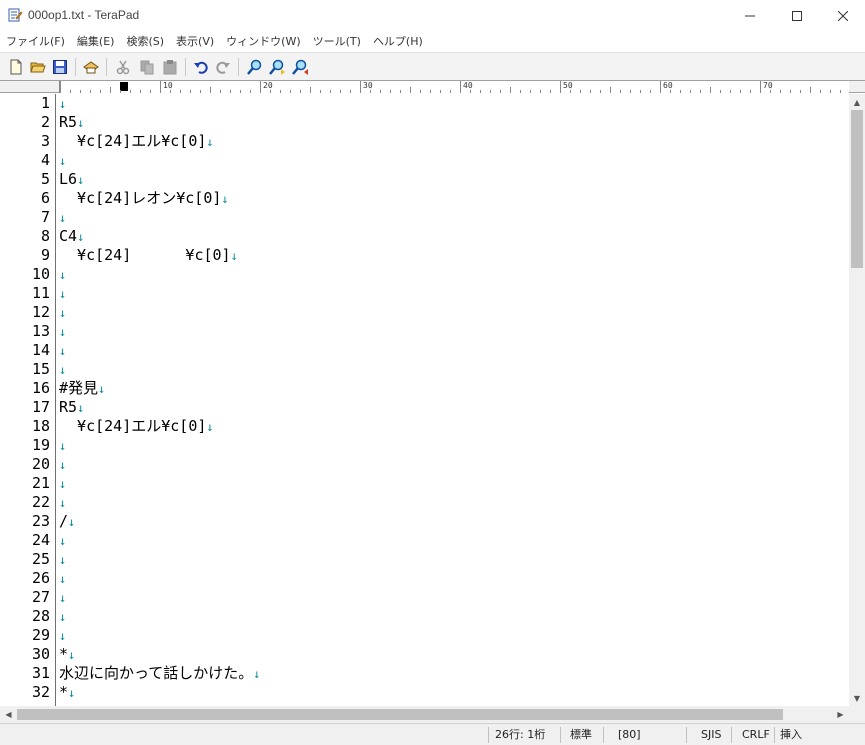 The width and height of the screenshot is (865, 745). What do you see at coordinates (40, 616) in the screenshot?
I see `line-number: 28` at bounding box center [40, 616].